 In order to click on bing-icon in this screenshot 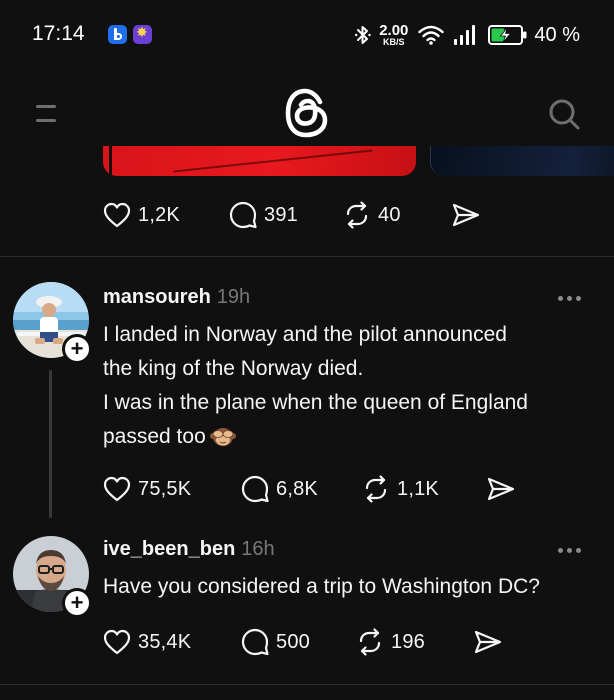, I will do `click(117, 34)`.